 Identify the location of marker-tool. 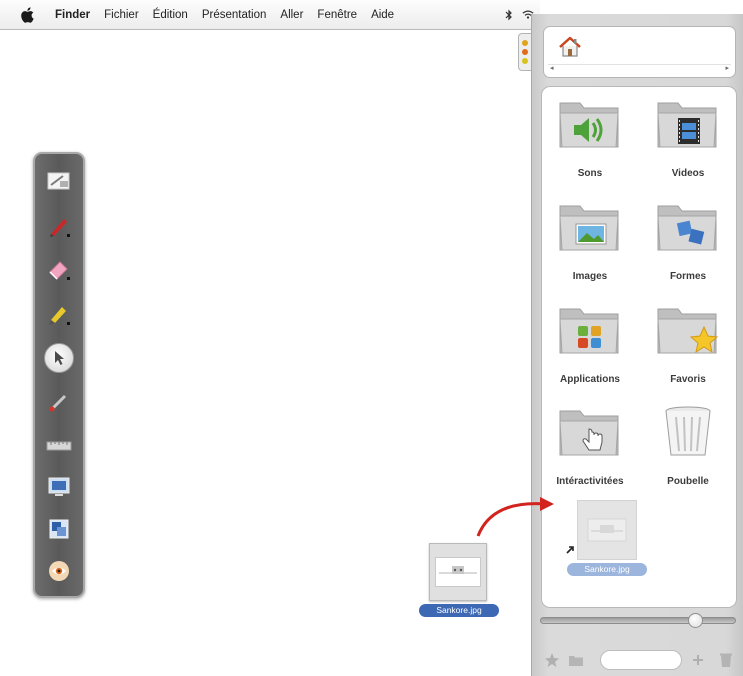
(59, 314).